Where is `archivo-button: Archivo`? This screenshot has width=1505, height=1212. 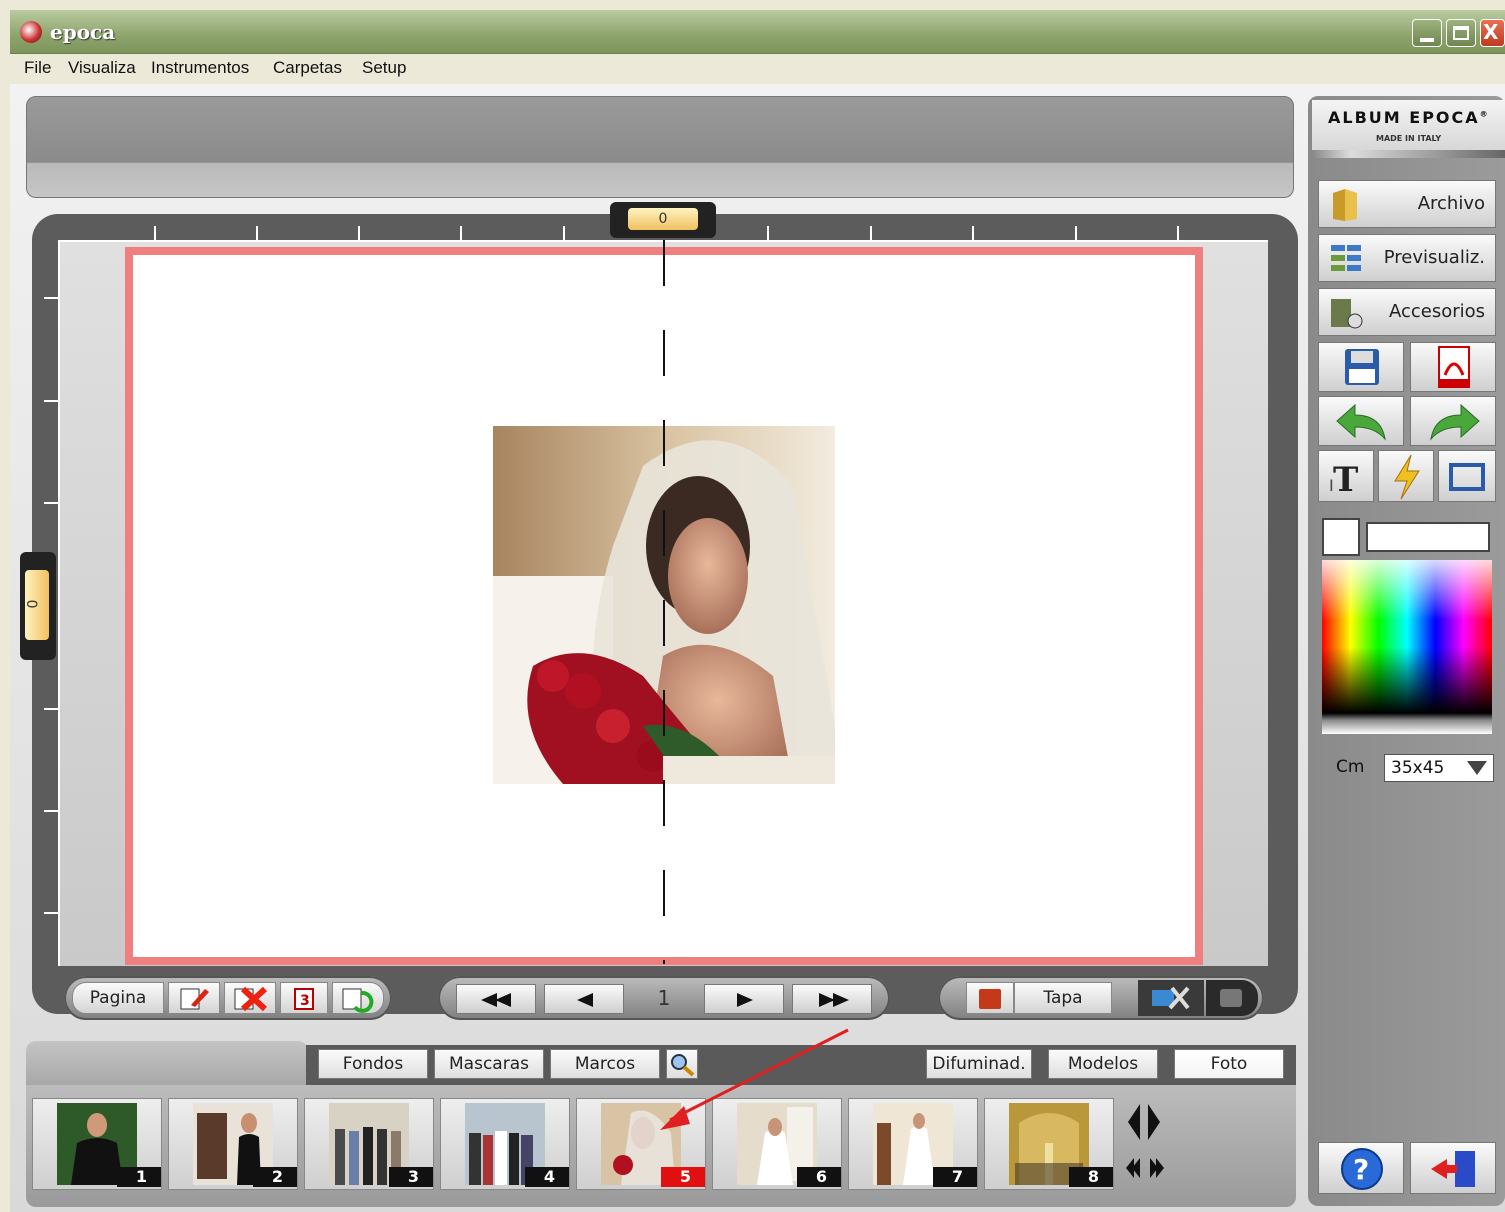 archivo-button: Archivo is located at coordinates (1407, 204).